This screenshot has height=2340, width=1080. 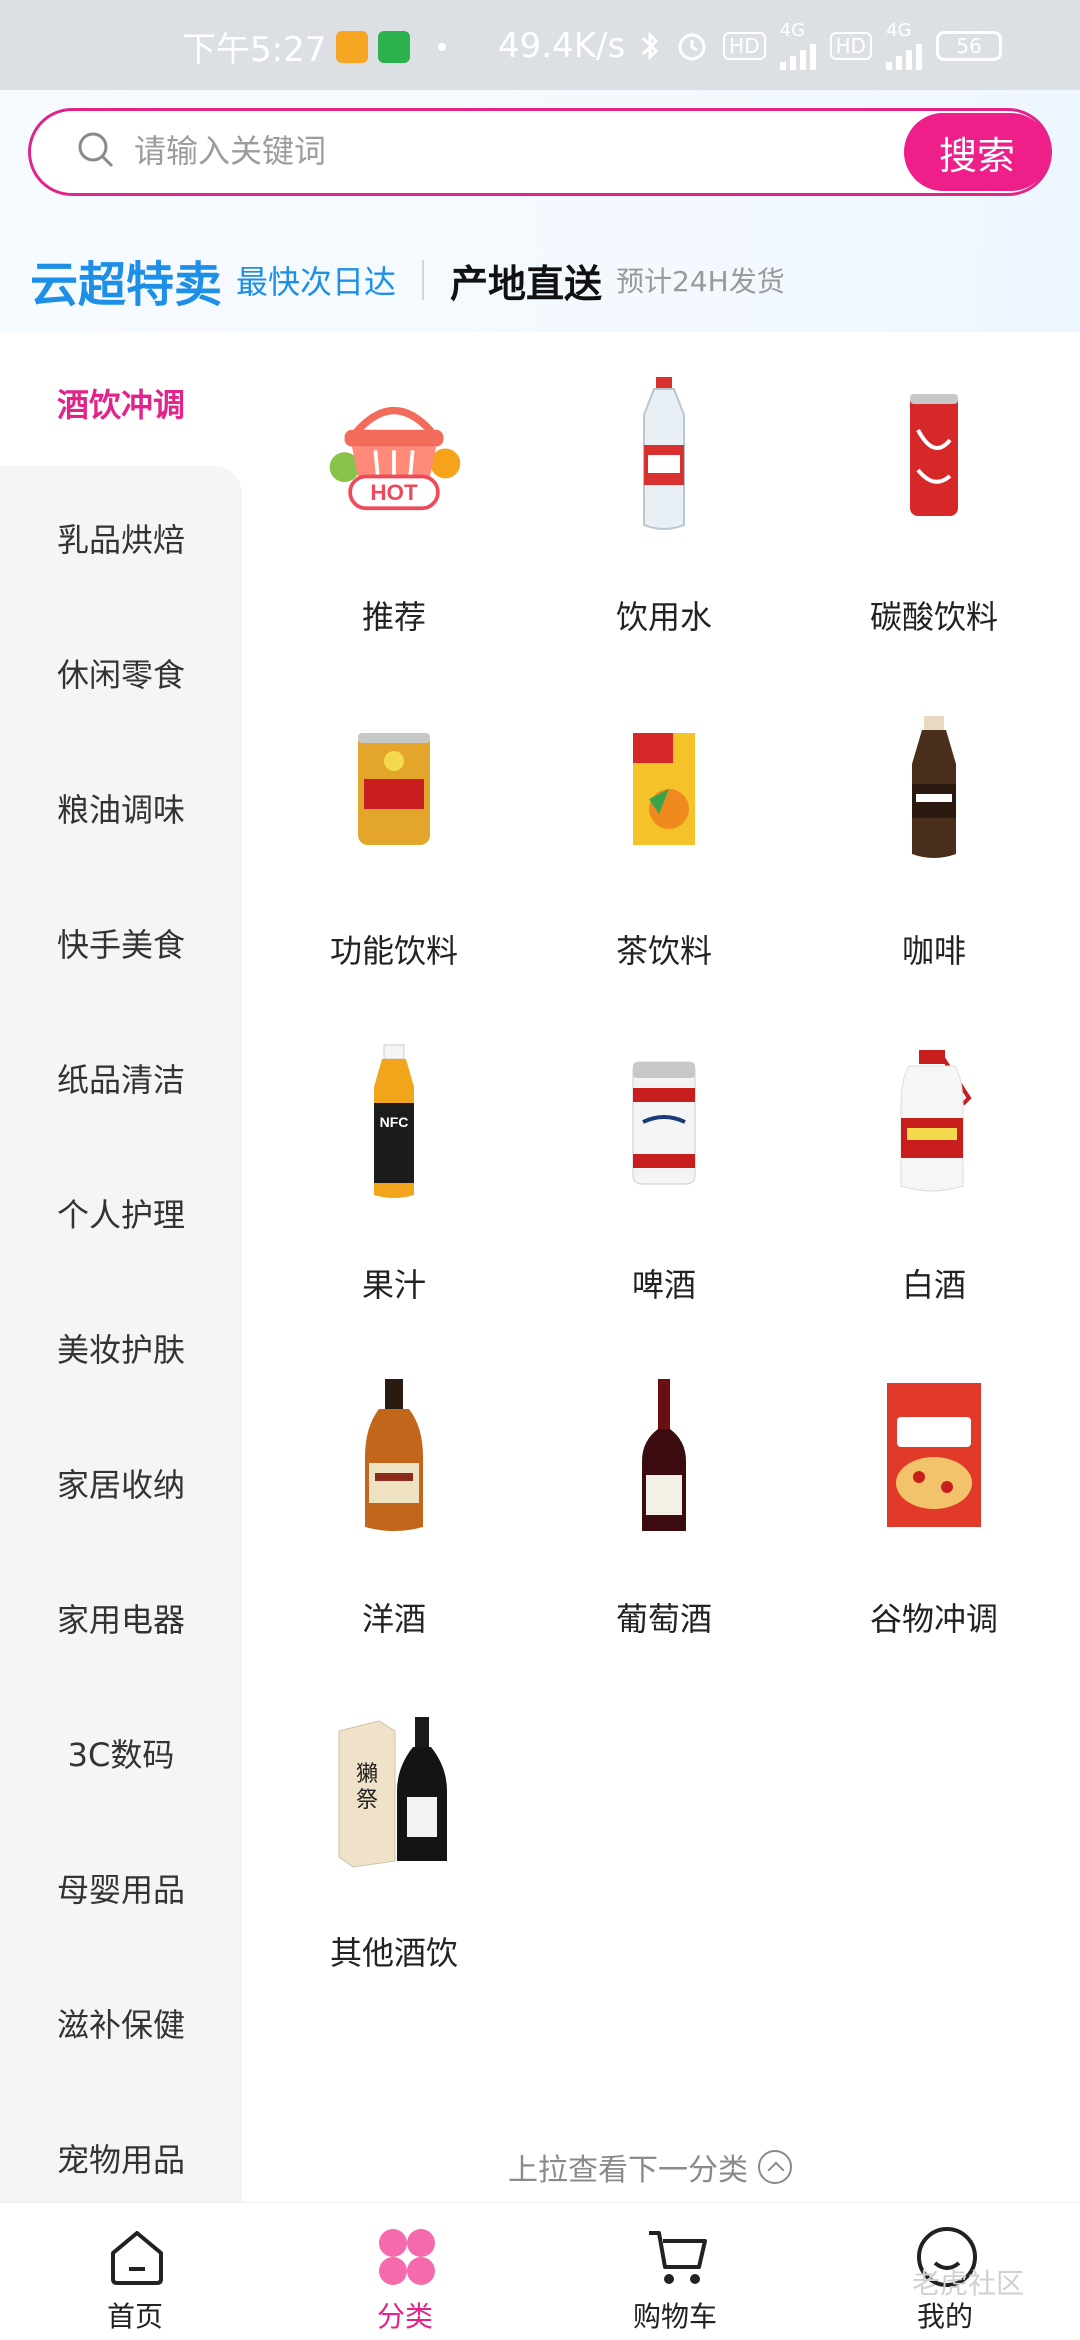 I want to click on grid-item-label: 功能饮料, so click(x=393, y=951).